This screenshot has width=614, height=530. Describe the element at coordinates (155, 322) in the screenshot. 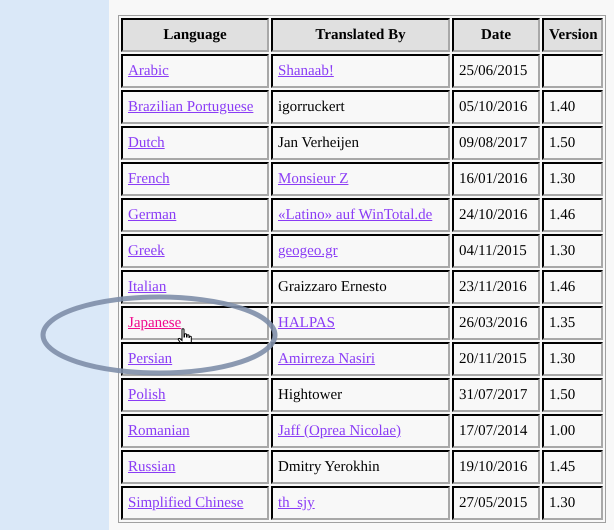

I see `language-link: Japanese` at that location.